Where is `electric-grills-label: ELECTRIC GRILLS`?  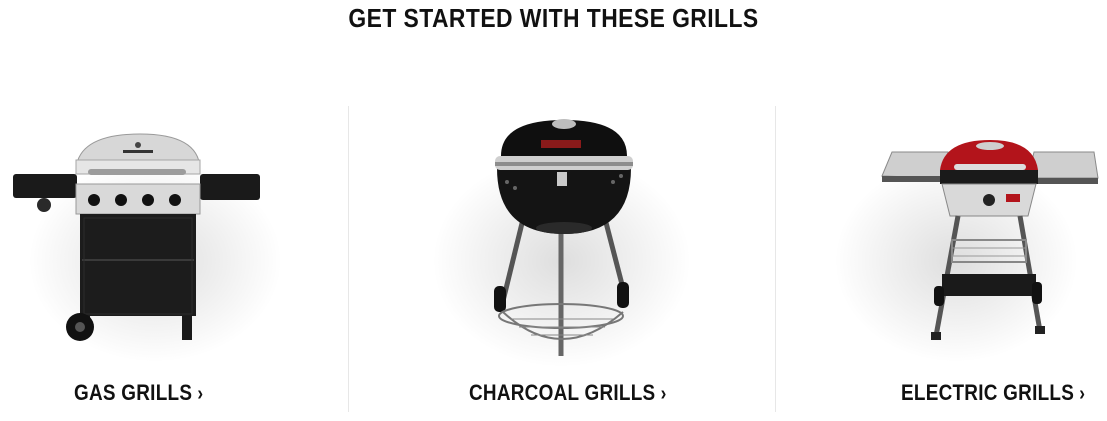 electric-grills-label: ELECTRIC GRILLS is located at coordinates (988, 392).